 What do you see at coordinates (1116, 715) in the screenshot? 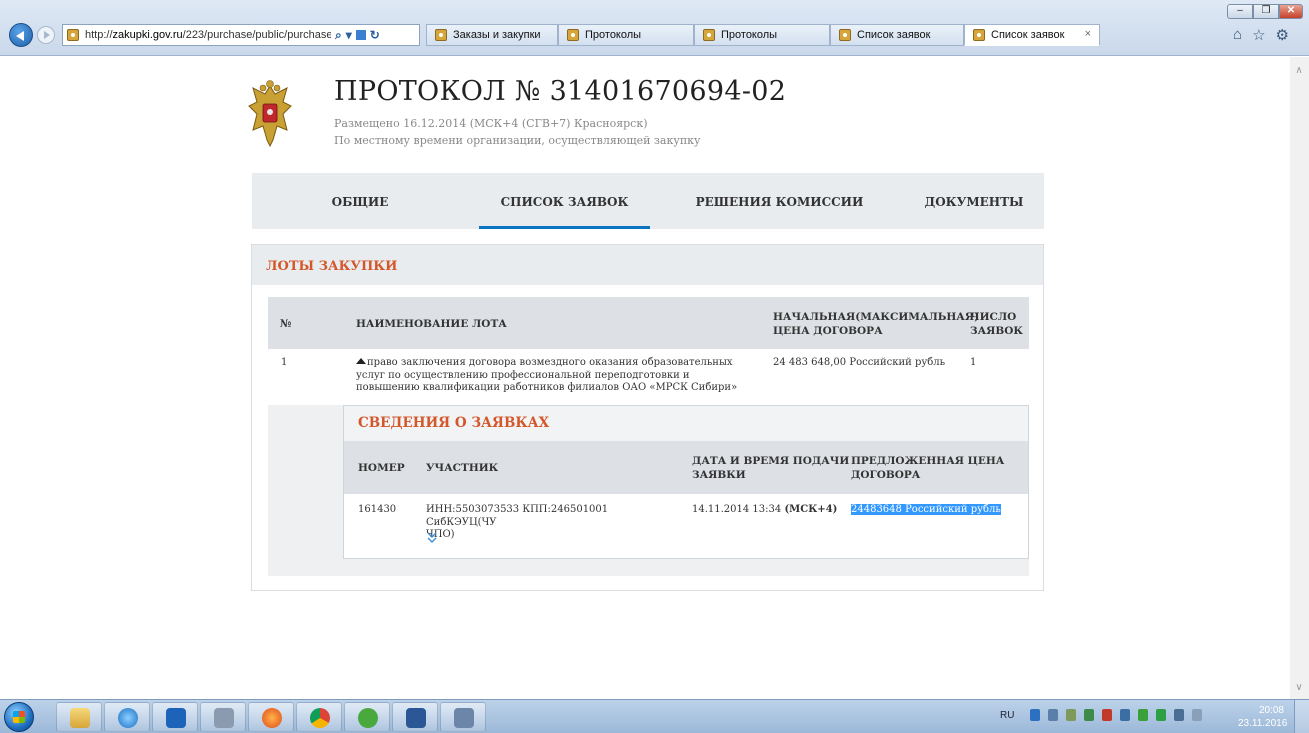
I see `system-tray` at bounding box center [1116, 715].